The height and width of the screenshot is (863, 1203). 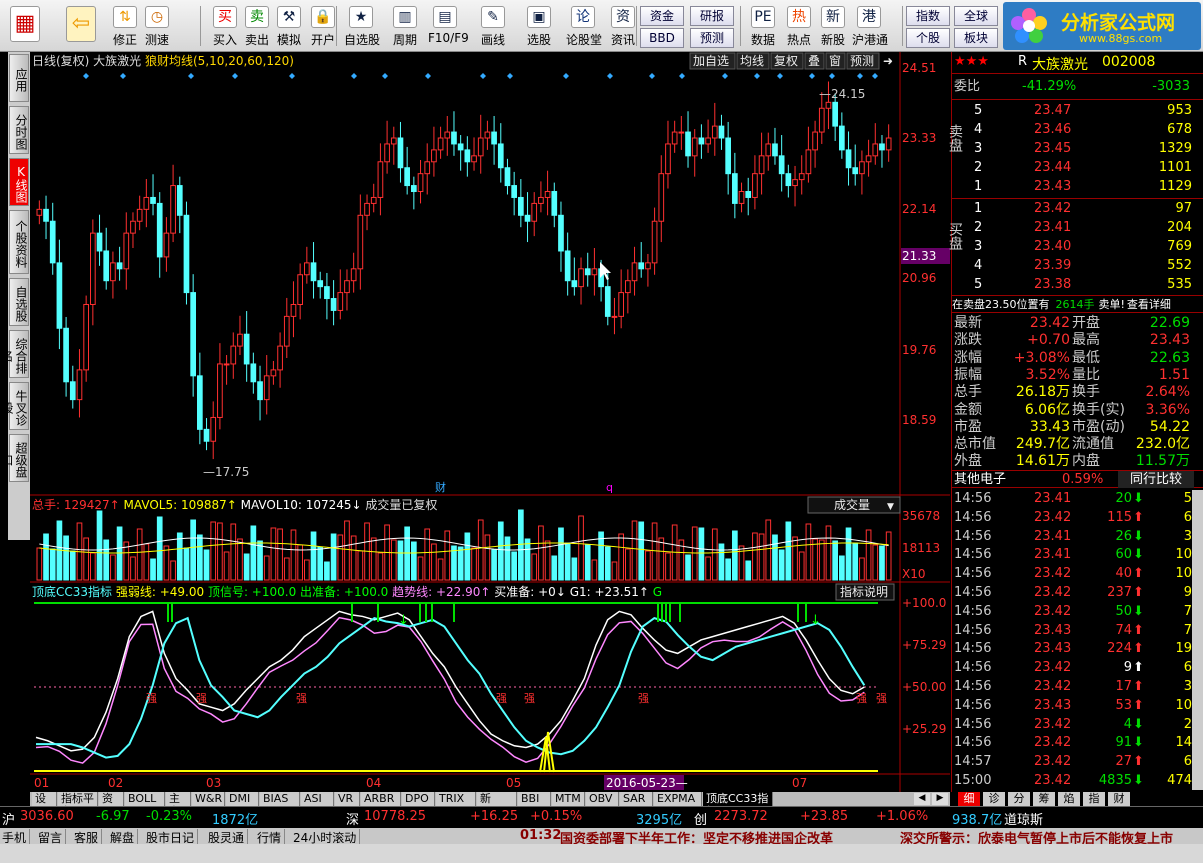 I want to click on right-panel-tab: 细, so click(x=969, y=799).